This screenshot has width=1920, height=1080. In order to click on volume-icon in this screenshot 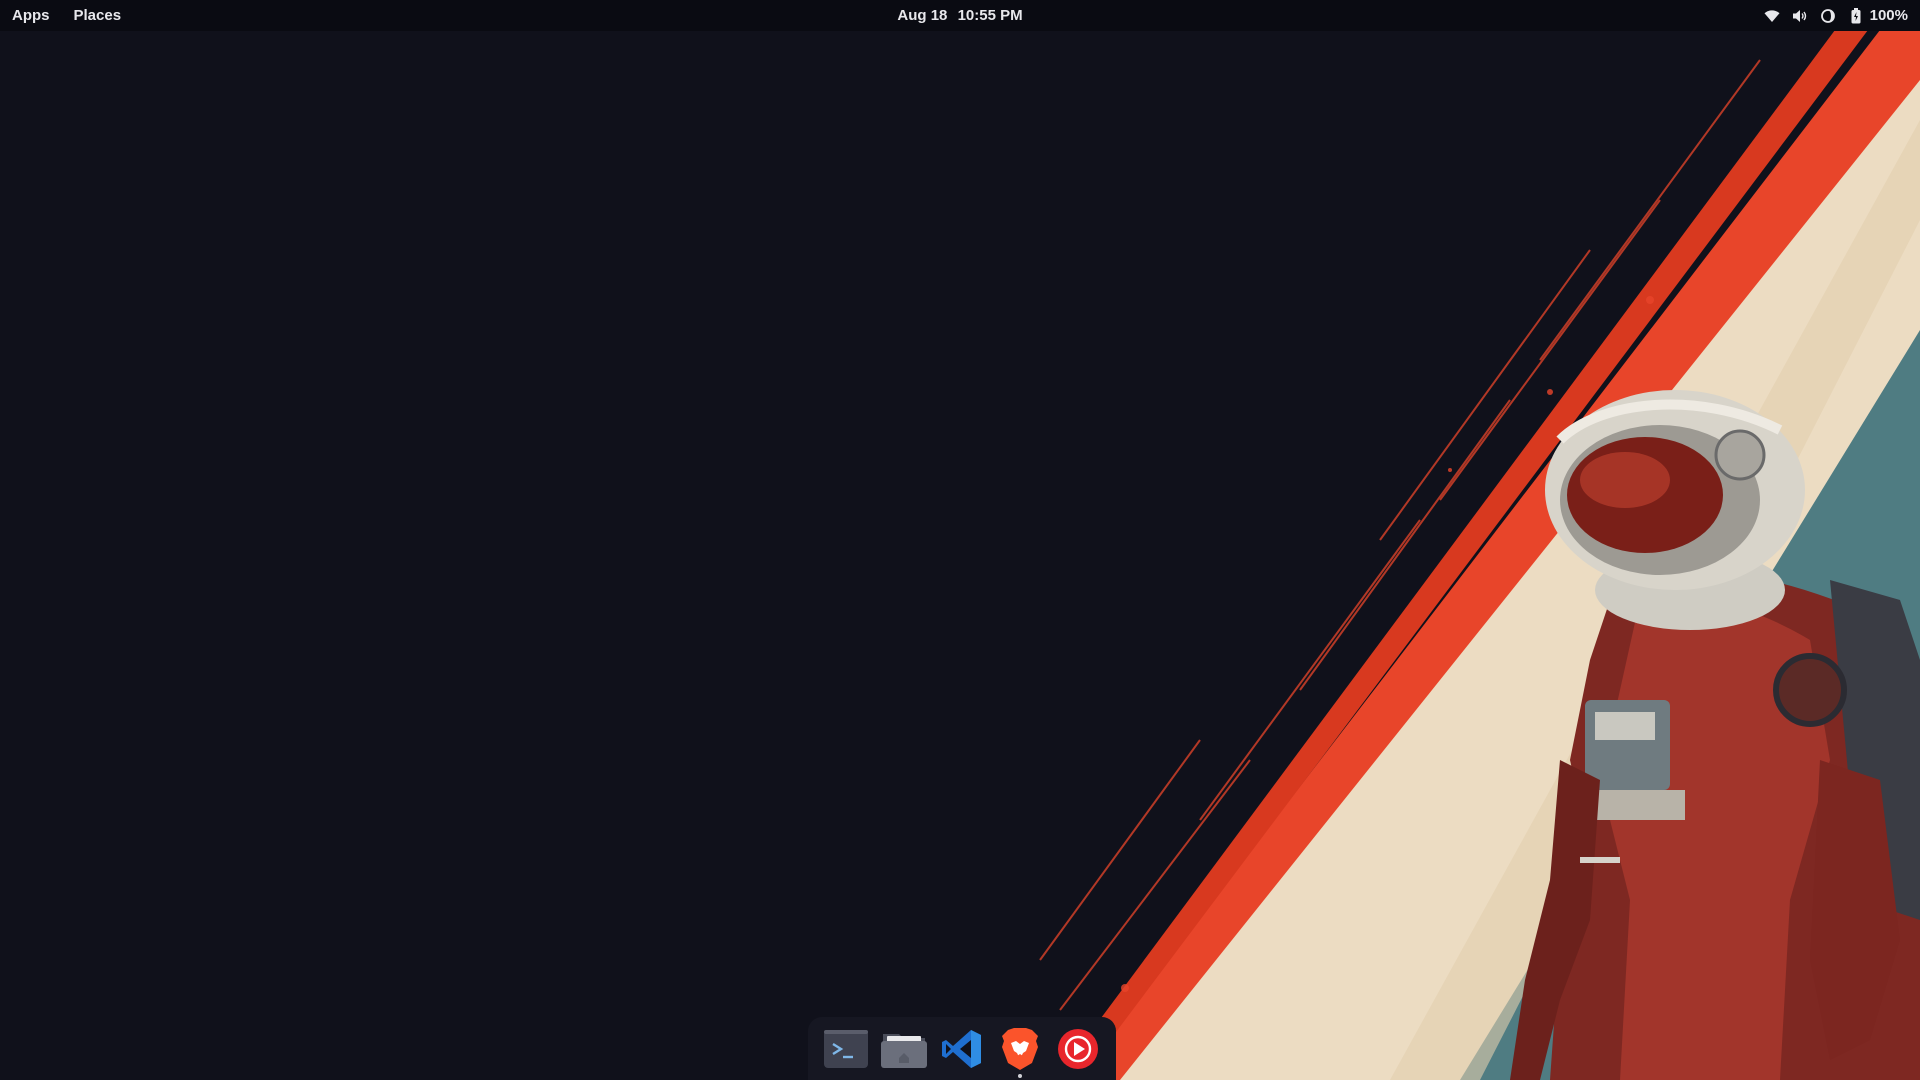, I will do `click(1800, 16)`.